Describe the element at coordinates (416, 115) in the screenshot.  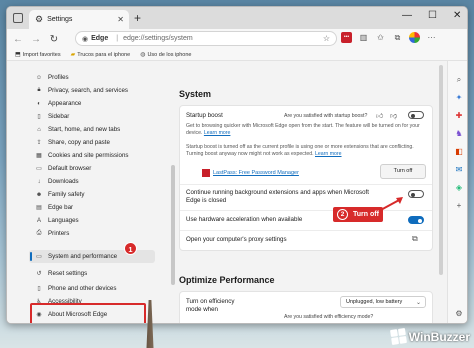
I see `startup-boost-toggle` at that location.